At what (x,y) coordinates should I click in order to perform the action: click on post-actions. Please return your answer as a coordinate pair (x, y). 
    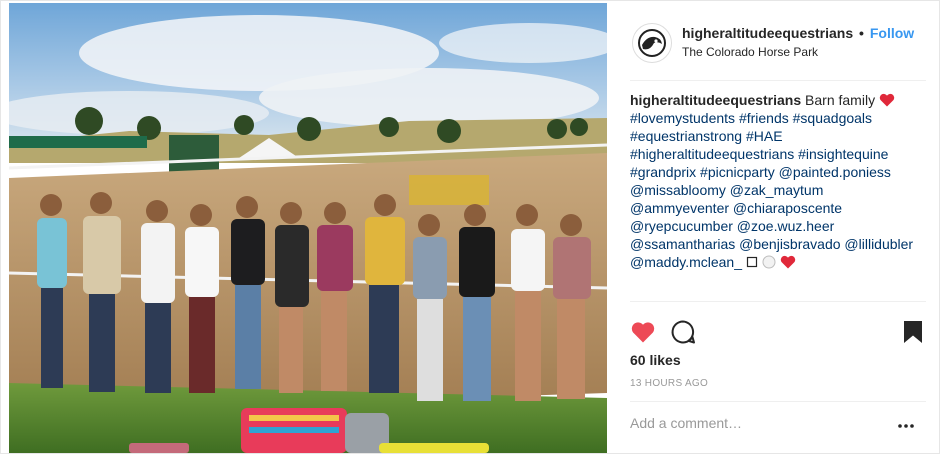
    Looking at the image, I should click on (778, 333).